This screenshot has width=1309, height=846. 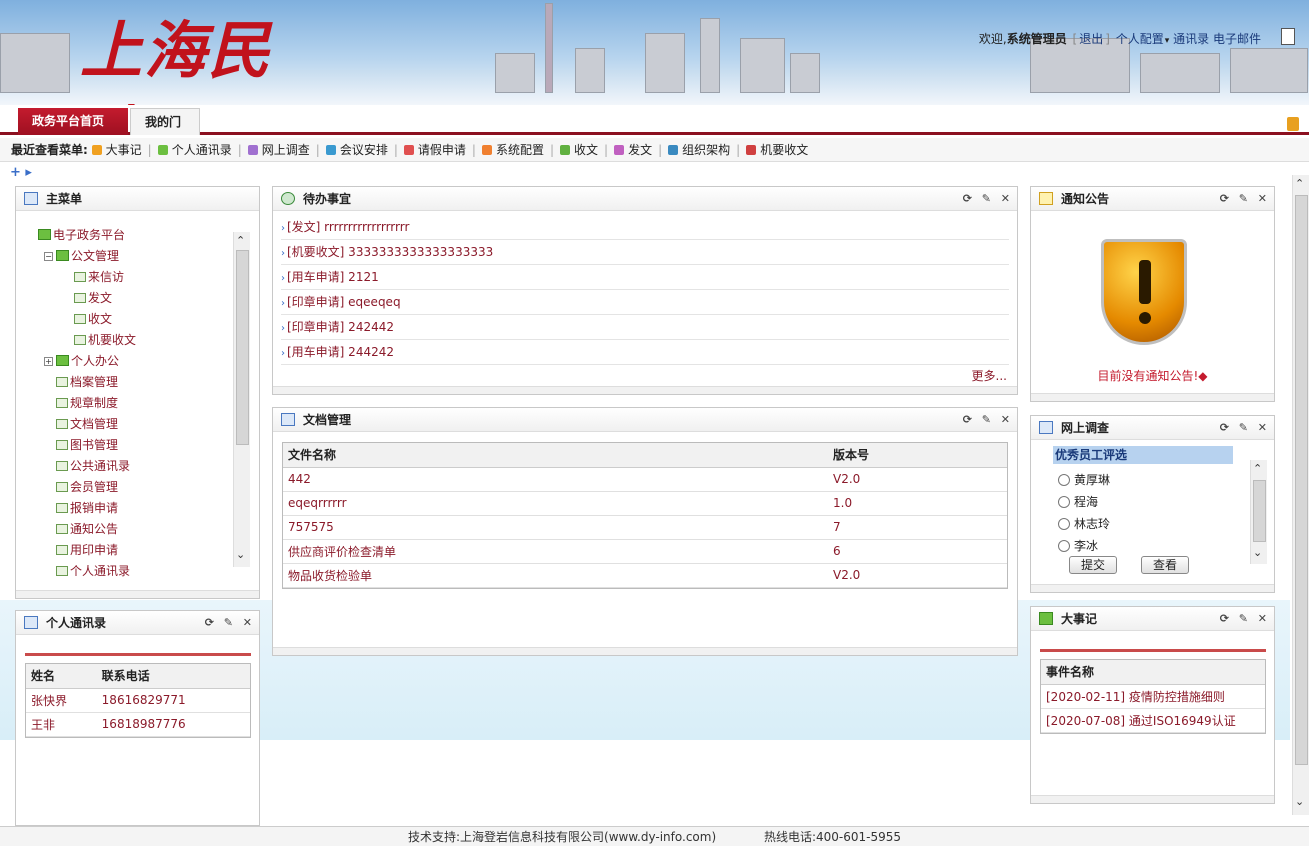 What do you see at coordinates (48, 256) in the screenshot?
I see `tree-toggle-icon: −` at bounding box center [48, 256].